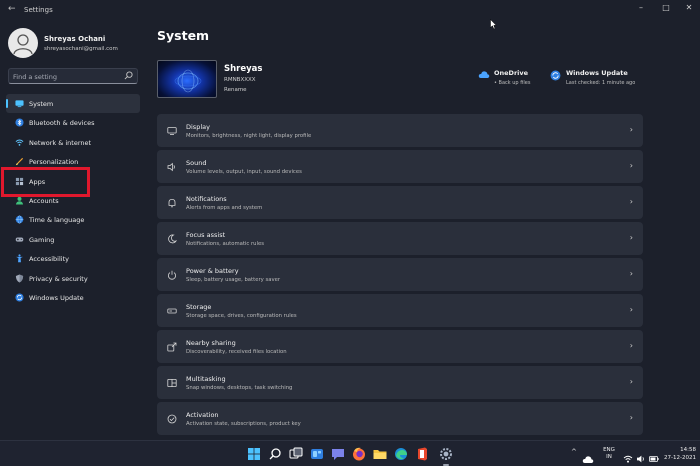 This screenshot has height=466, width=700. I want to click on volume-status, so click(641, 457).